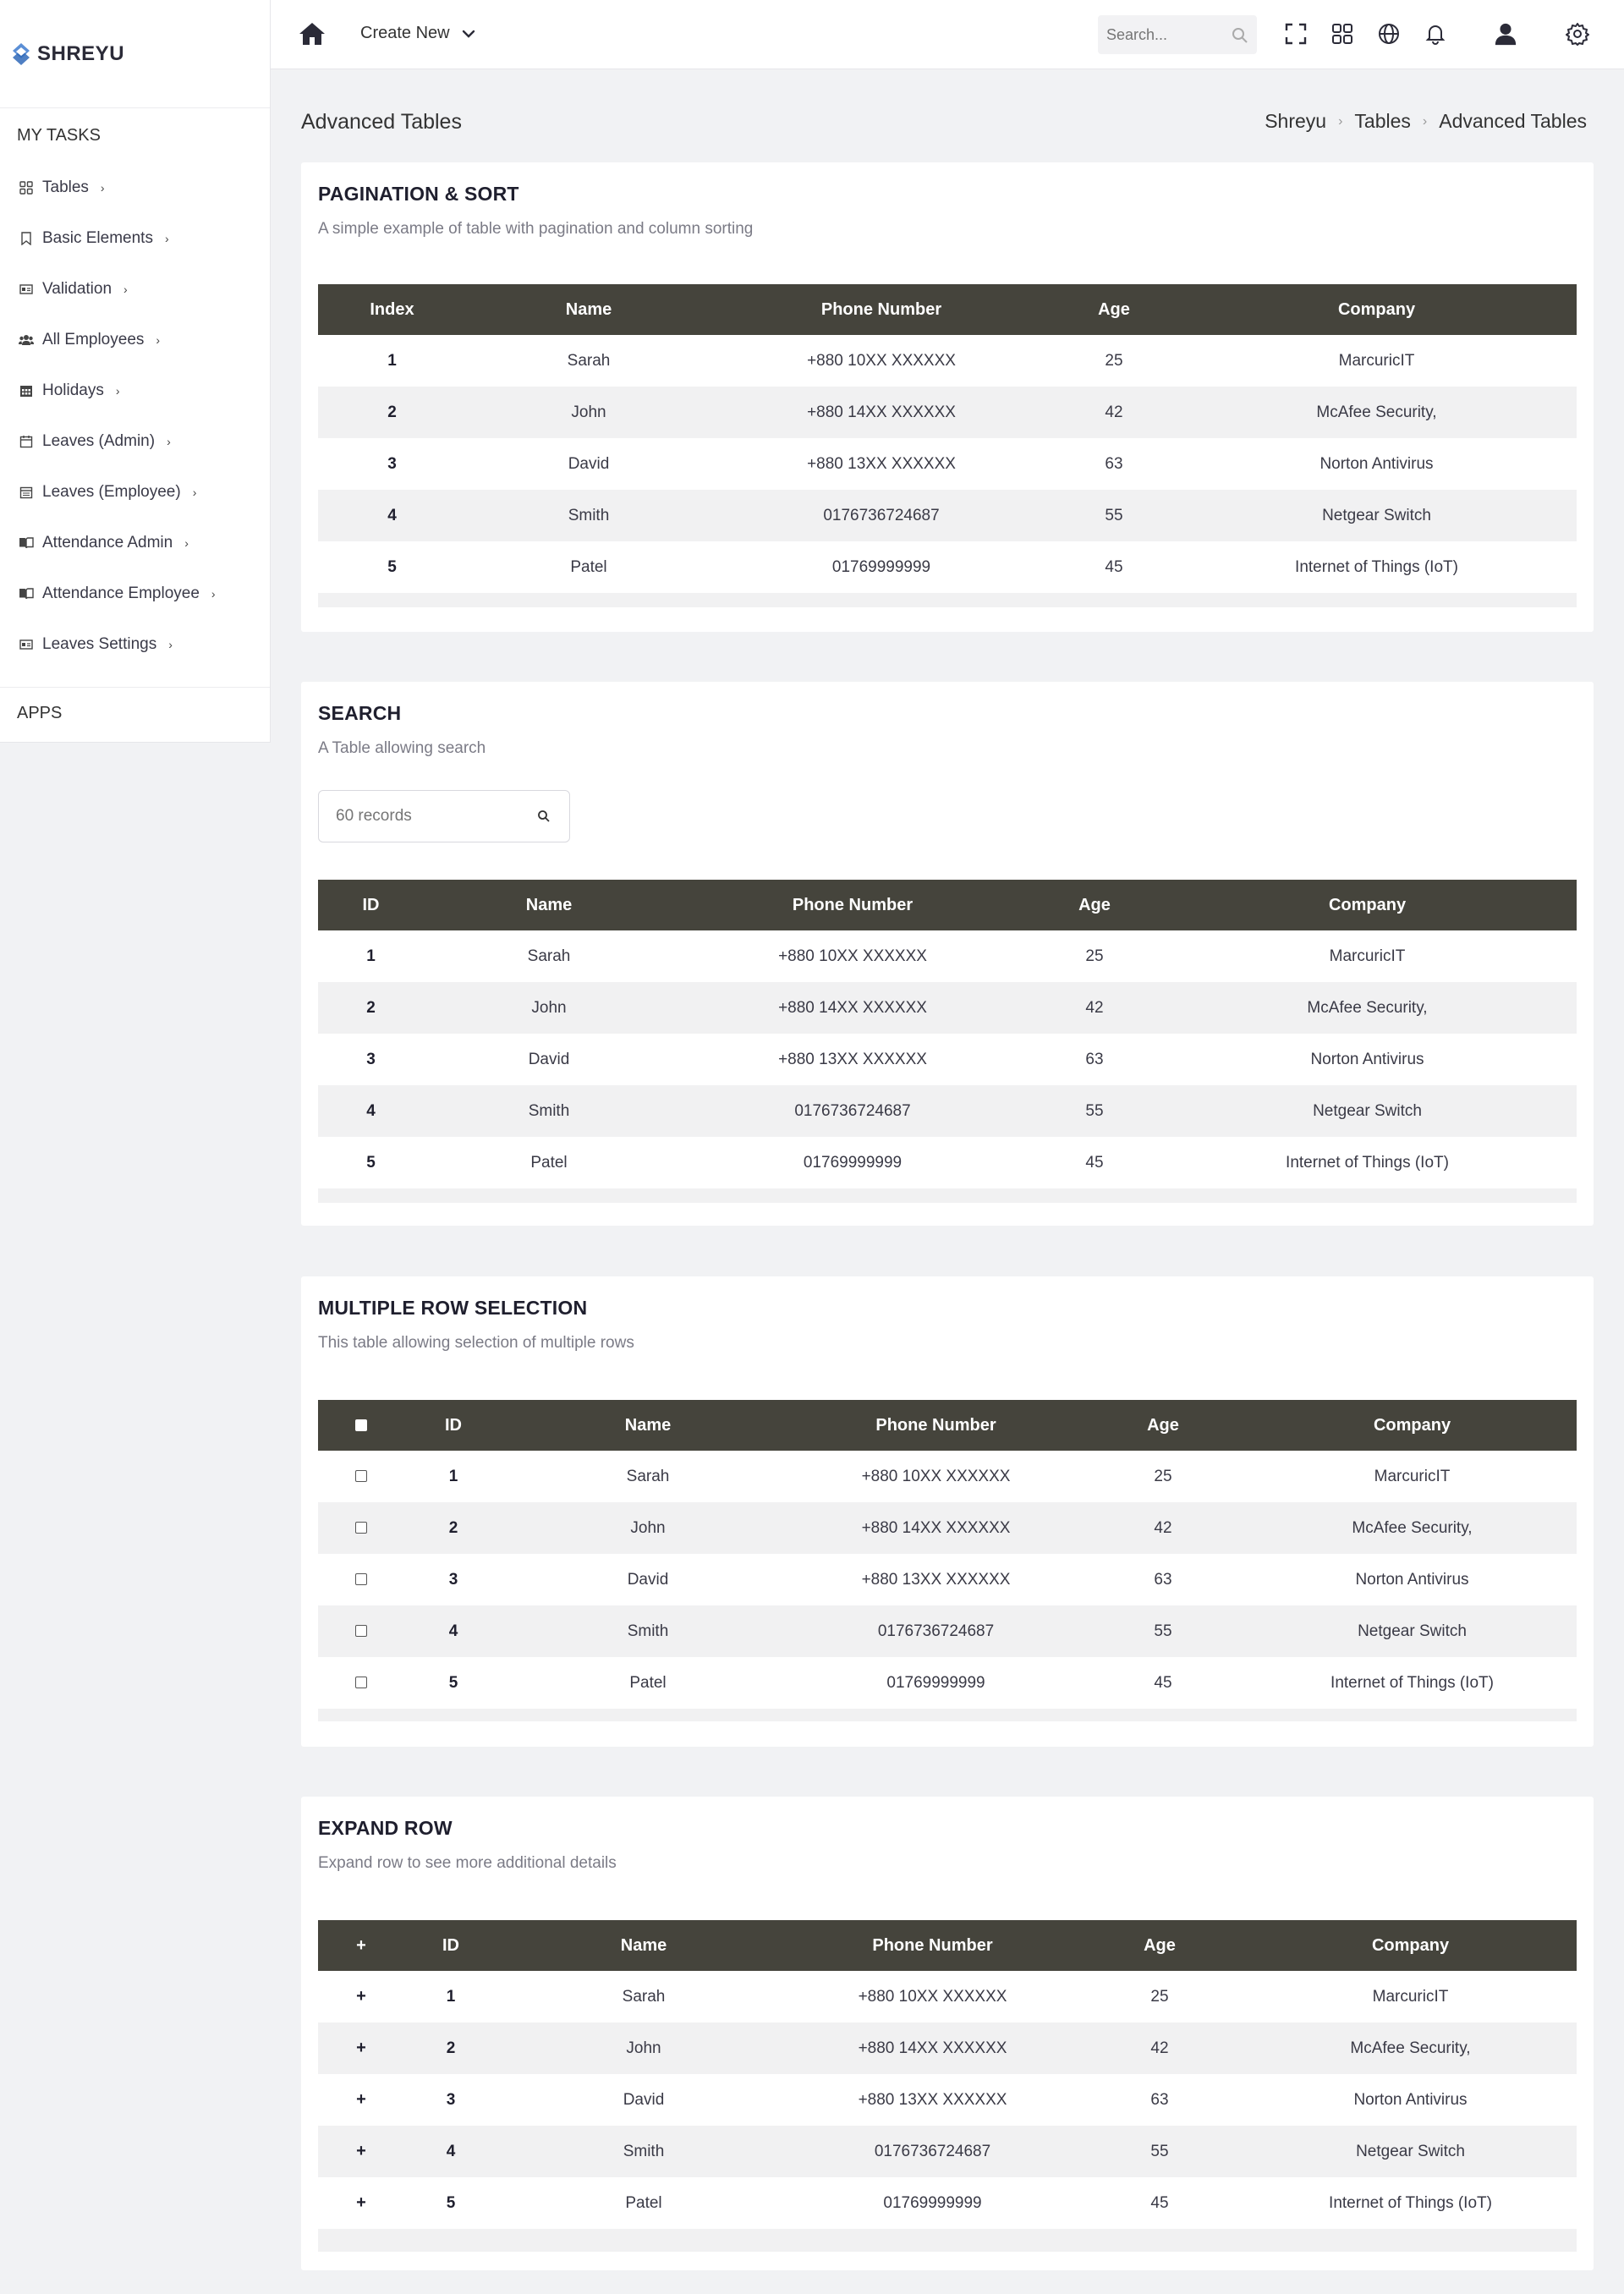 The image size is (1624, 2294). Describe the element at coordinates (361, 1945) in the screenshot. I see `expand-all-toggle: +` at that location.